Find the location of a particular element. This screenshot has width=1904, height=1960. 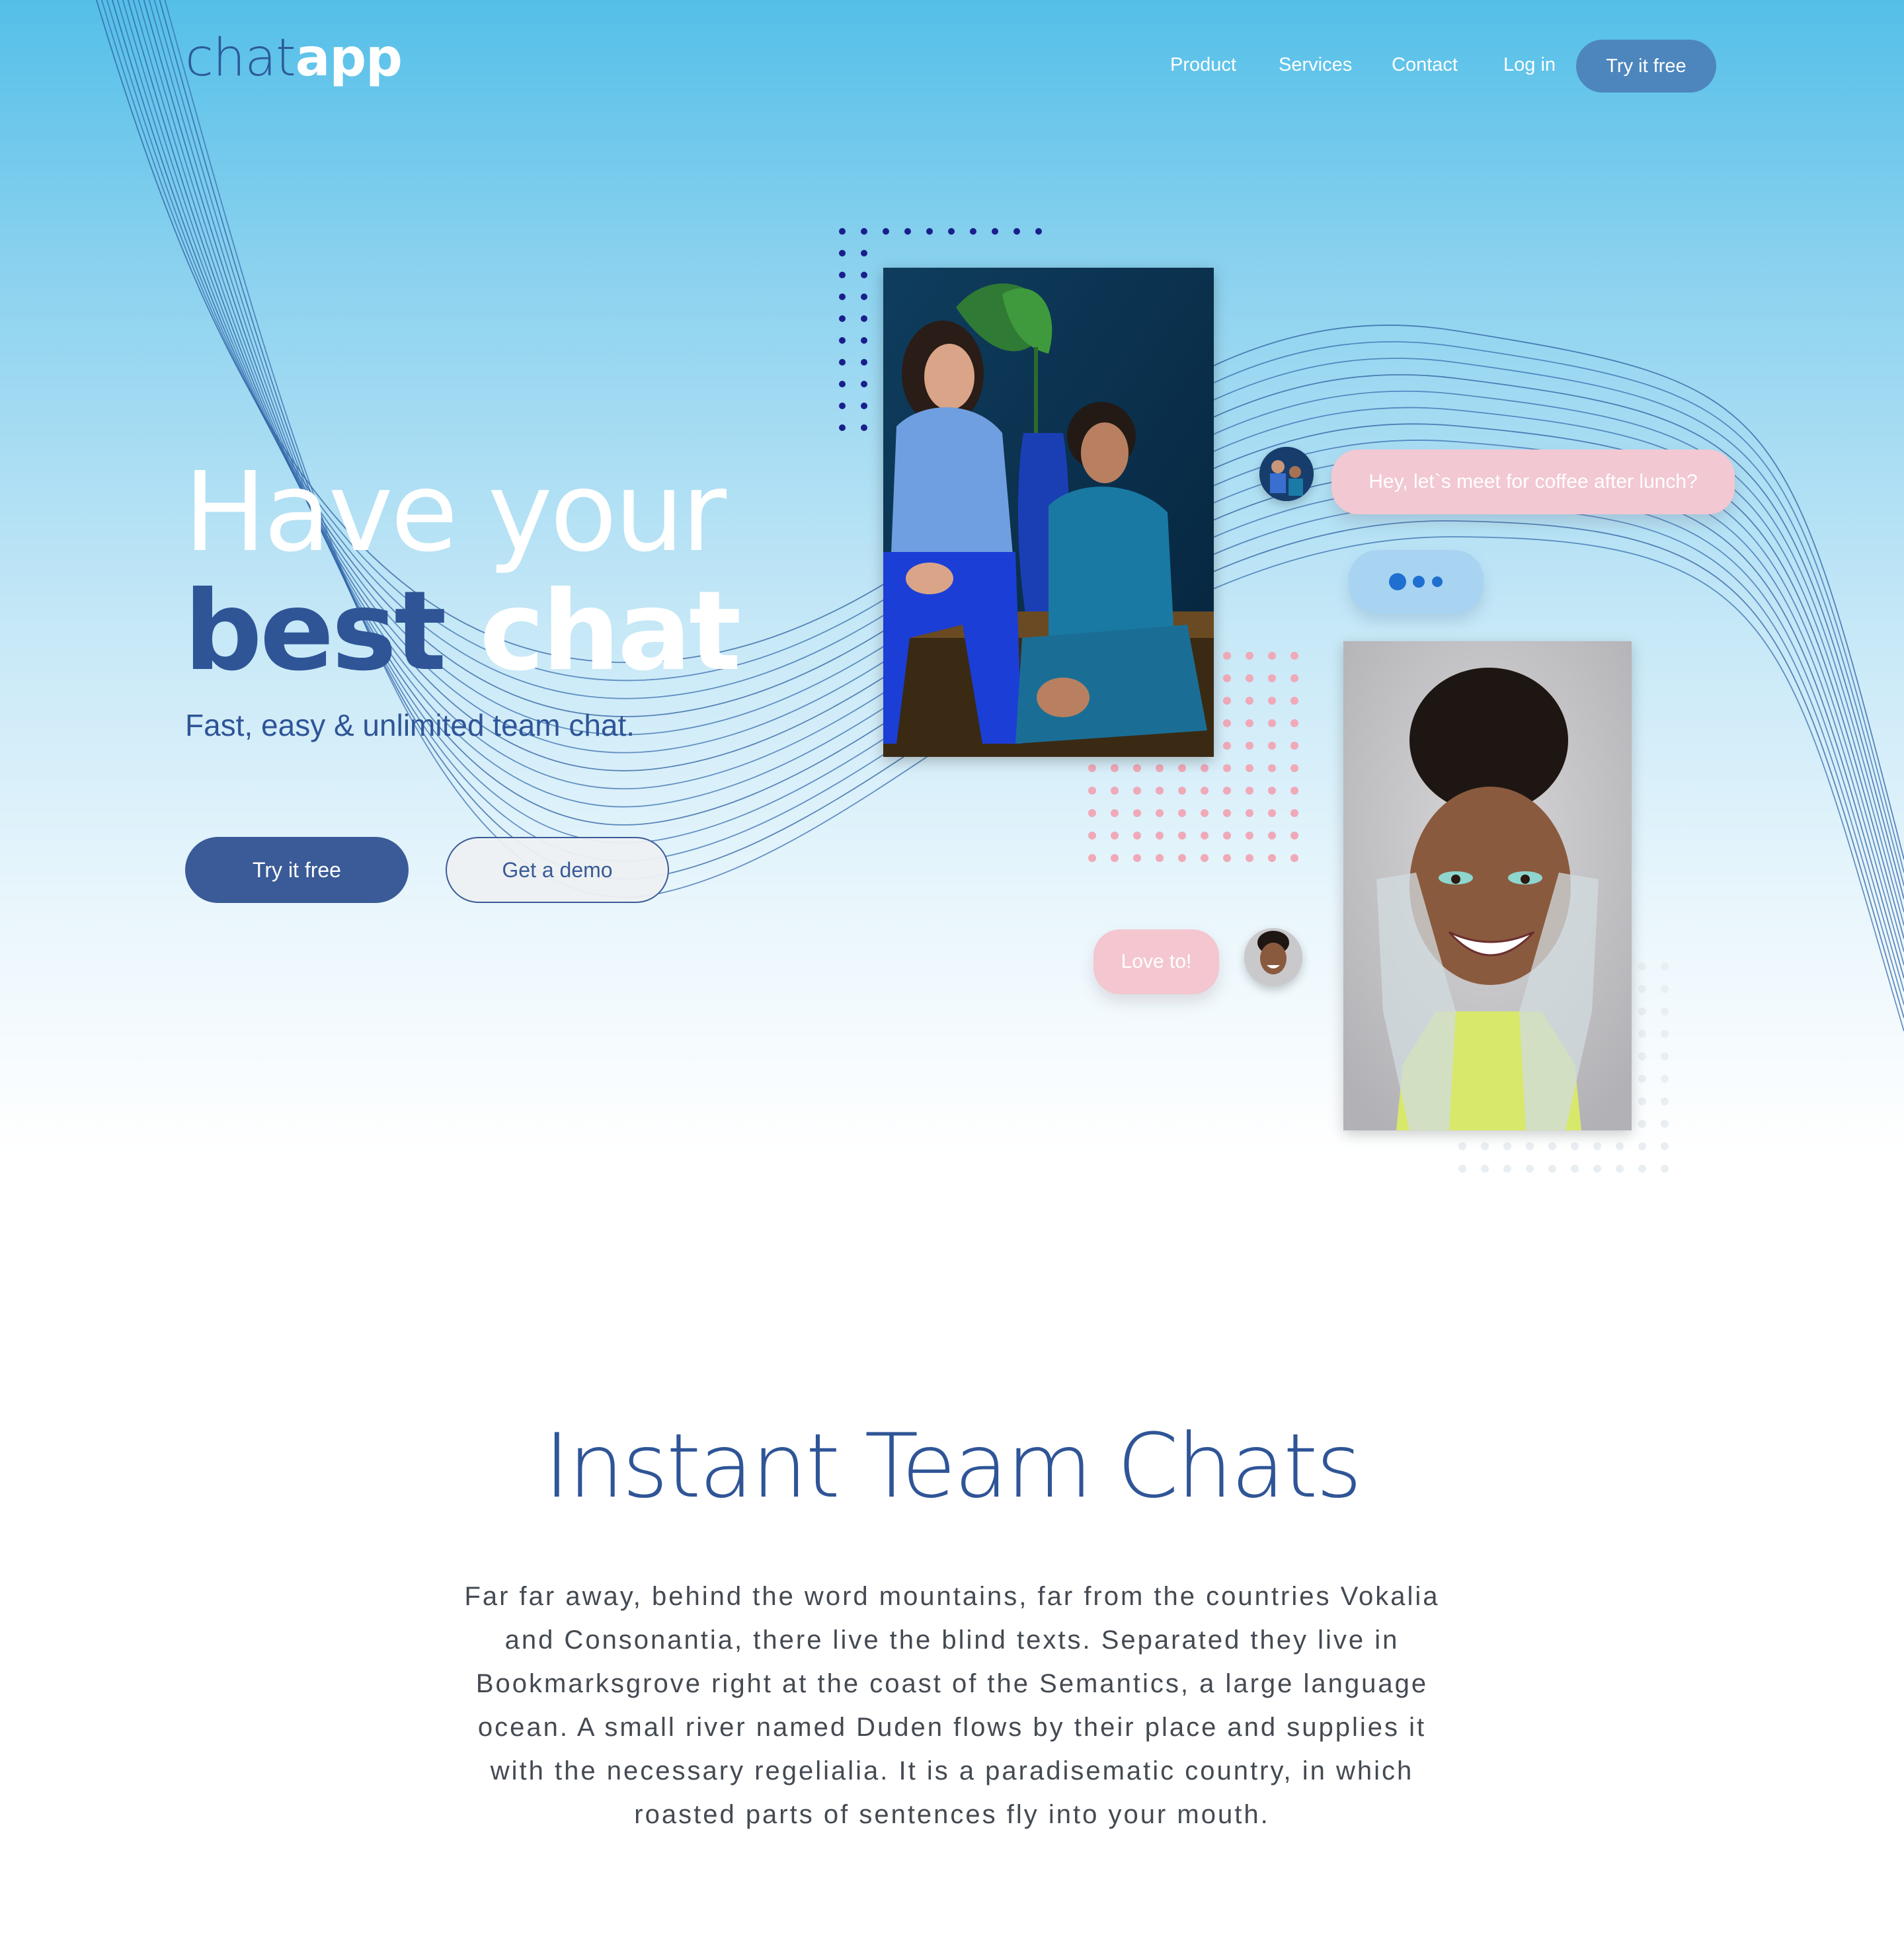

hero-try-free-button: Try it free is located at coordinates (297, 870).